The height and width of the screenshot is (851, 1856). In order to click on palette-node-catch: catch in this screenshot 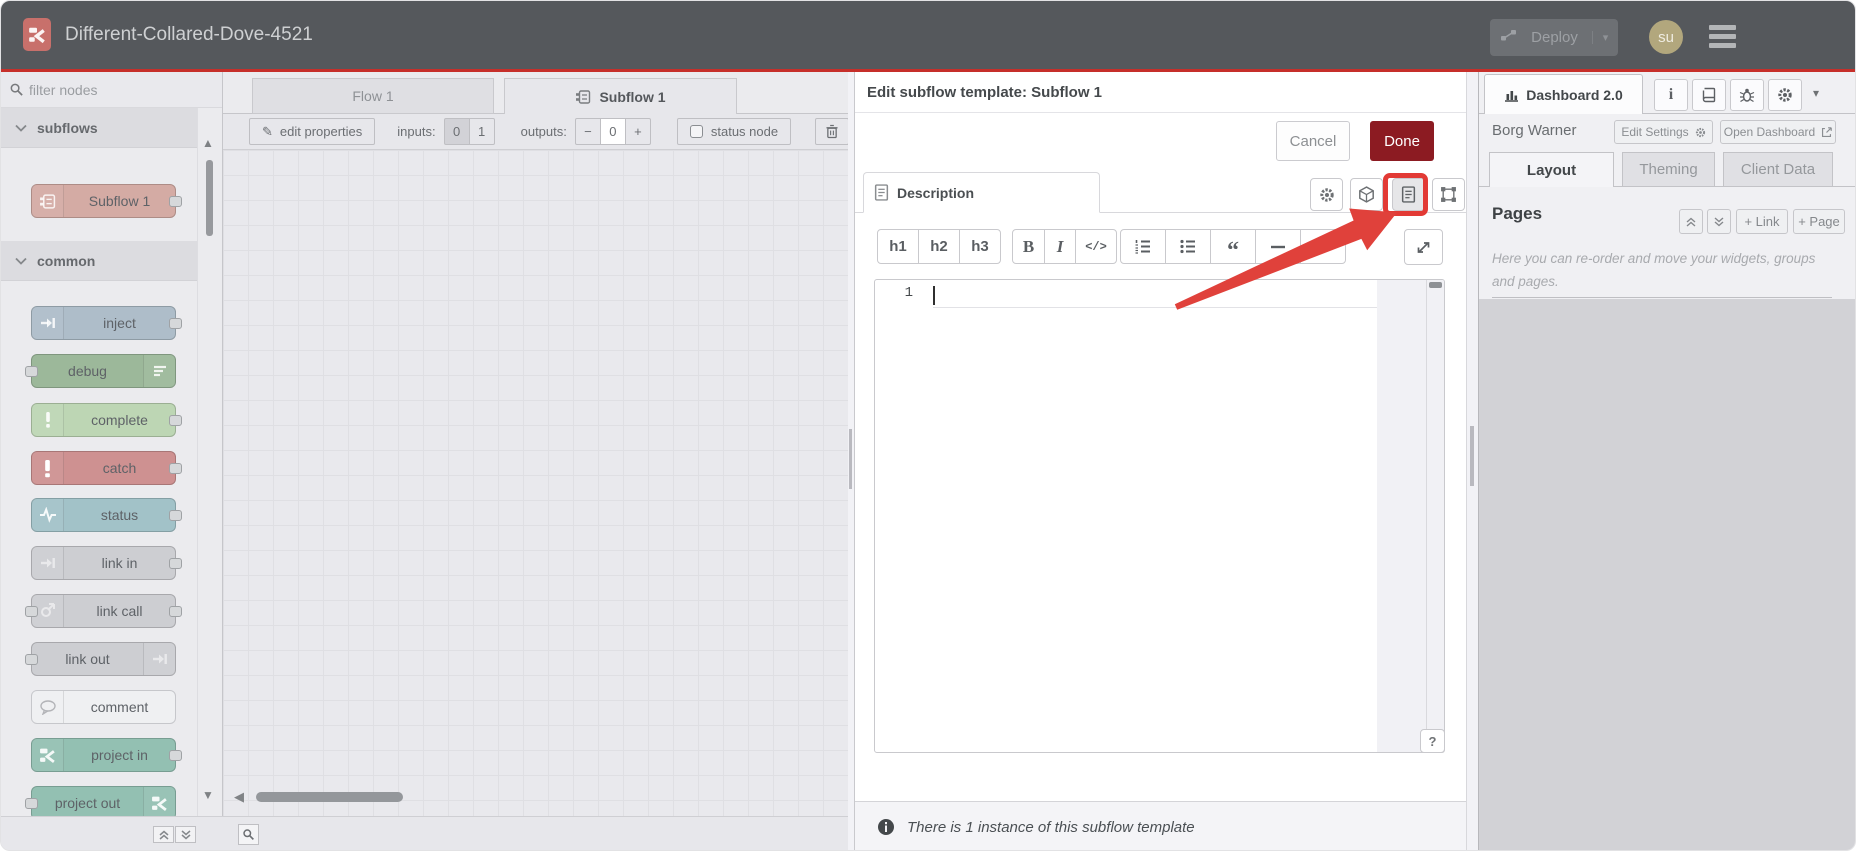, I will do `click(106, 468)`.